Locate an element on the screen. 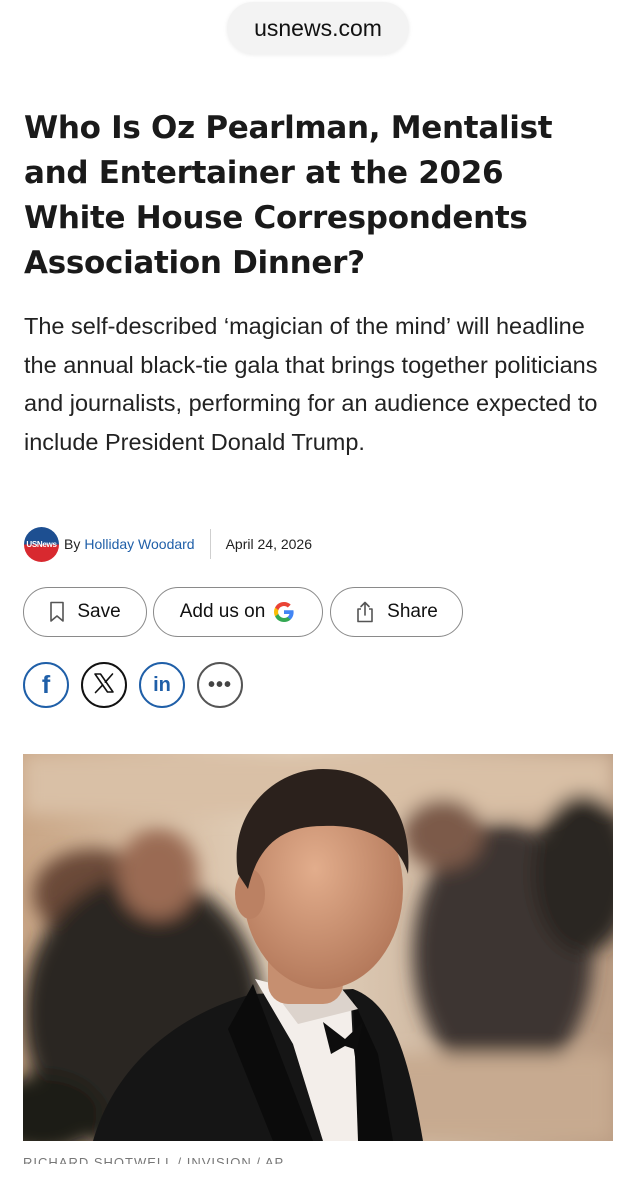 Image resolution: width=636 pixels, height=1199 pixels. photo-credit: RICHARD SHOTWELL / INVISION / AP is located at coordinates (223, 1158).